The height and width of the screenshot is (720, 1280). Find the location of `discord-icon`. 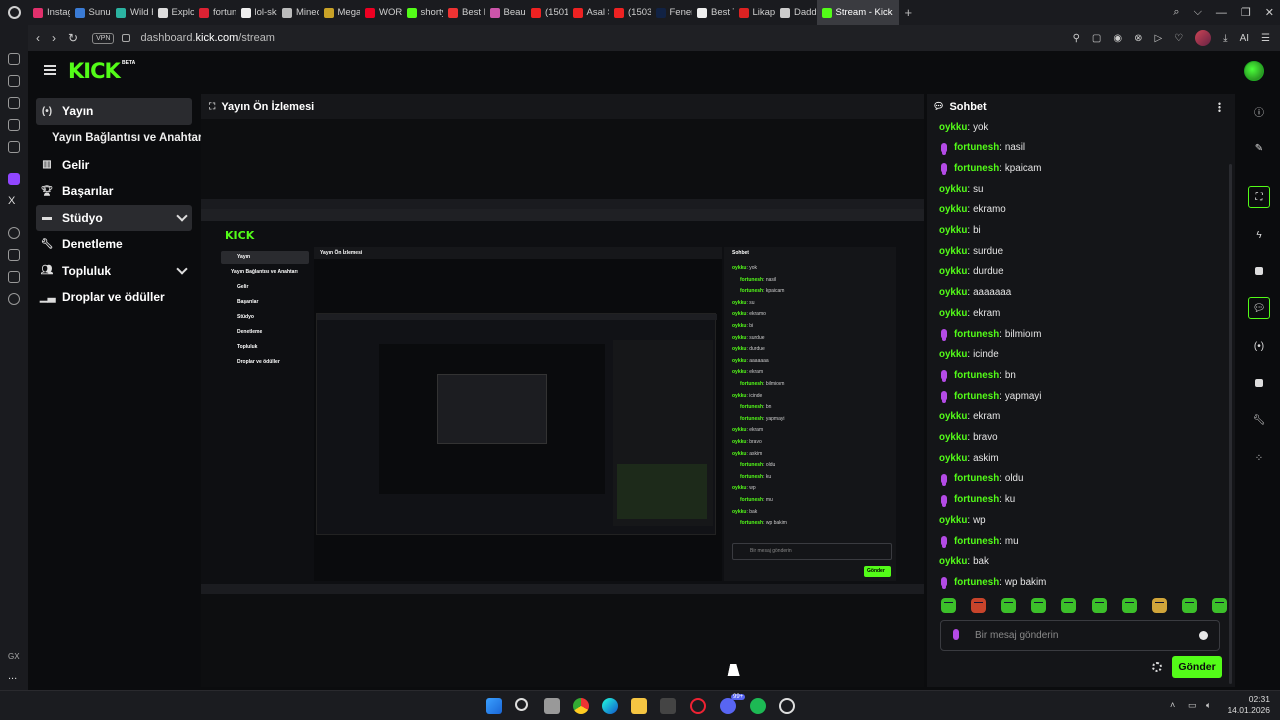

discord-icon is located at coordinates (728, 706).